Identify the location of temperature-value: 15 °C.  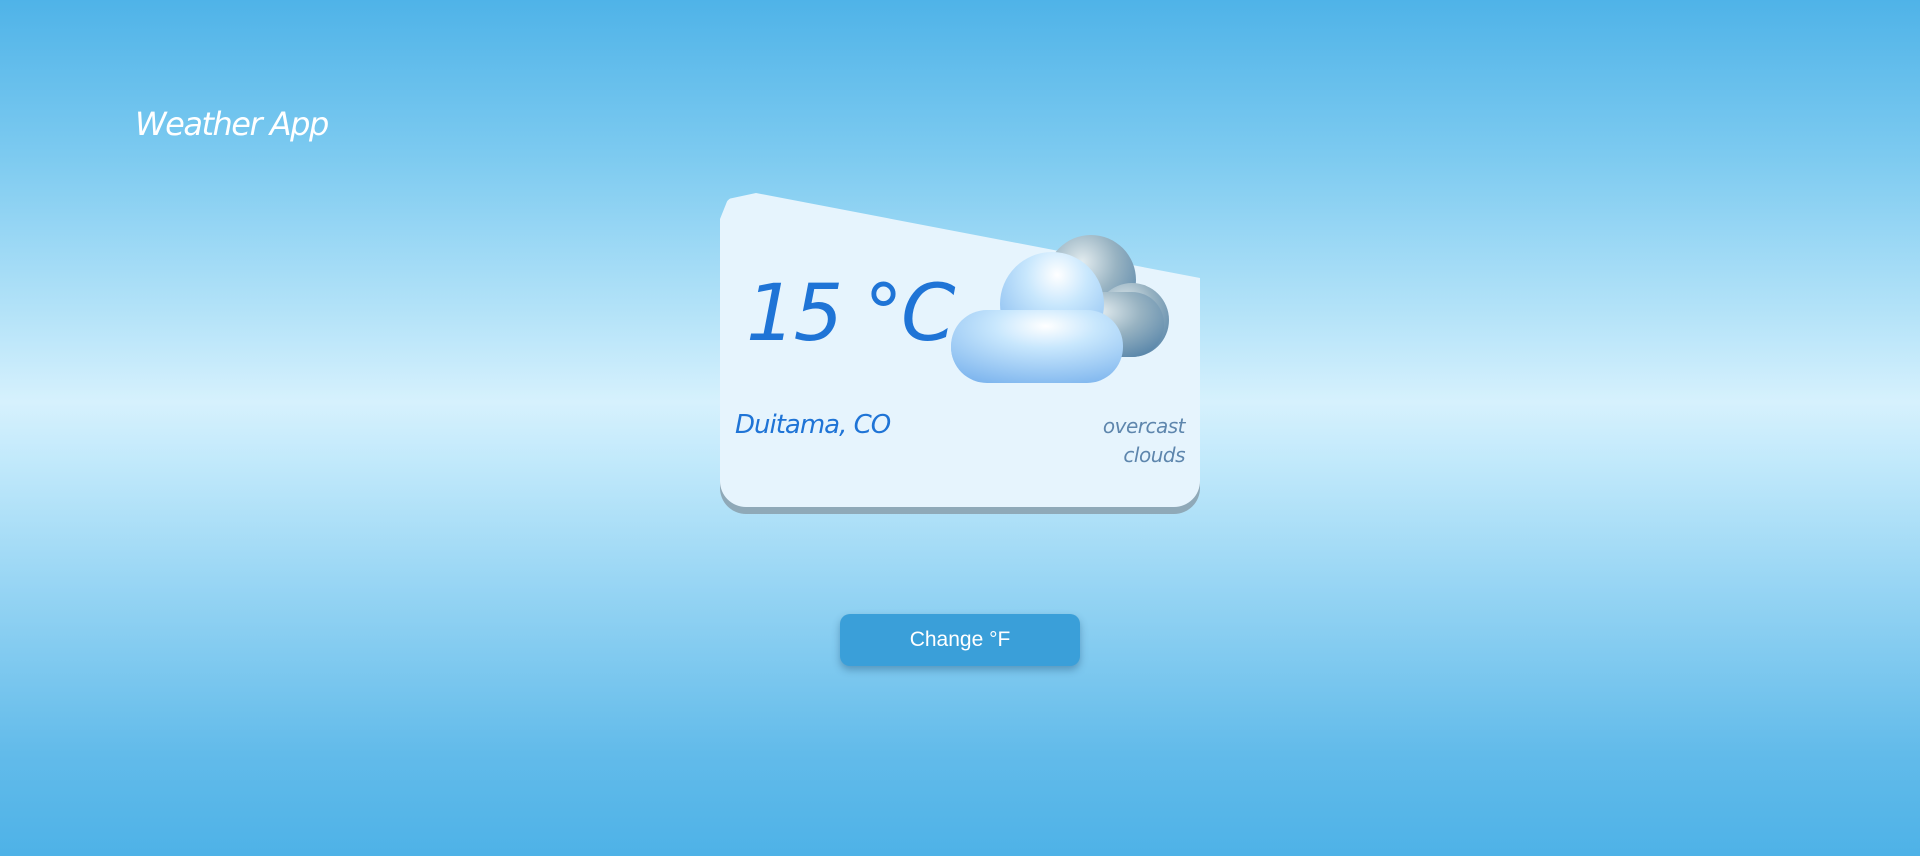
(851, 314).